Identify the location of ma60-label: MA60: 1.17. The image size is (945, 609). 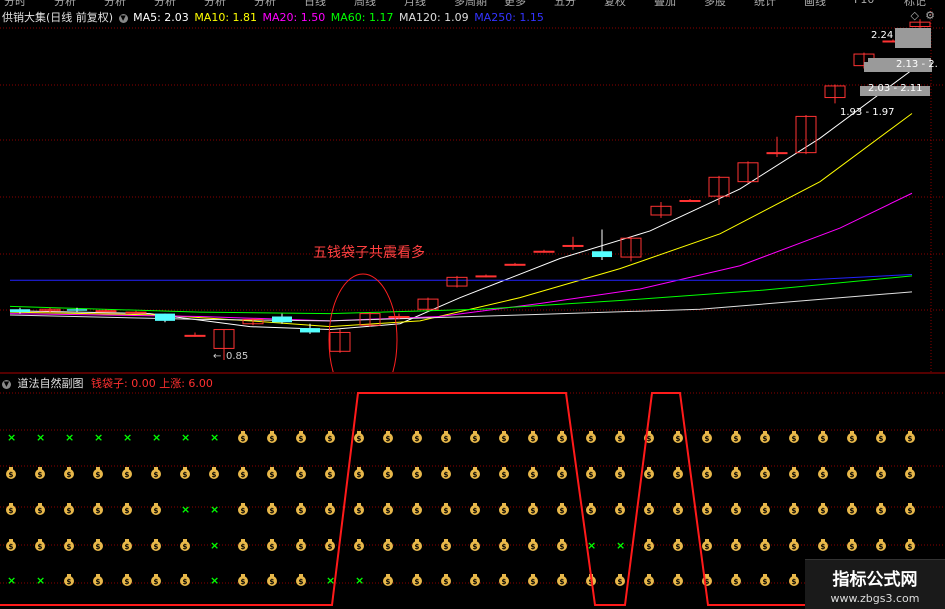
(362, 17).